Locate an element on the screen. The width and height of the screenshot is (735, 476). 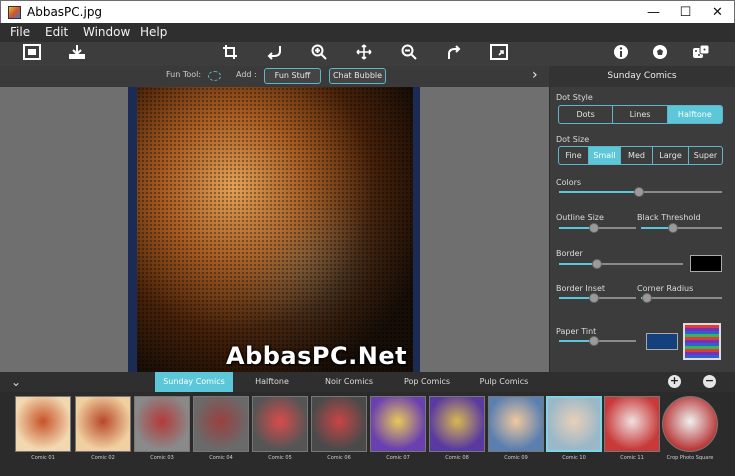
paper-tint-label: Paper Tint is located at coordinates (576, 331).